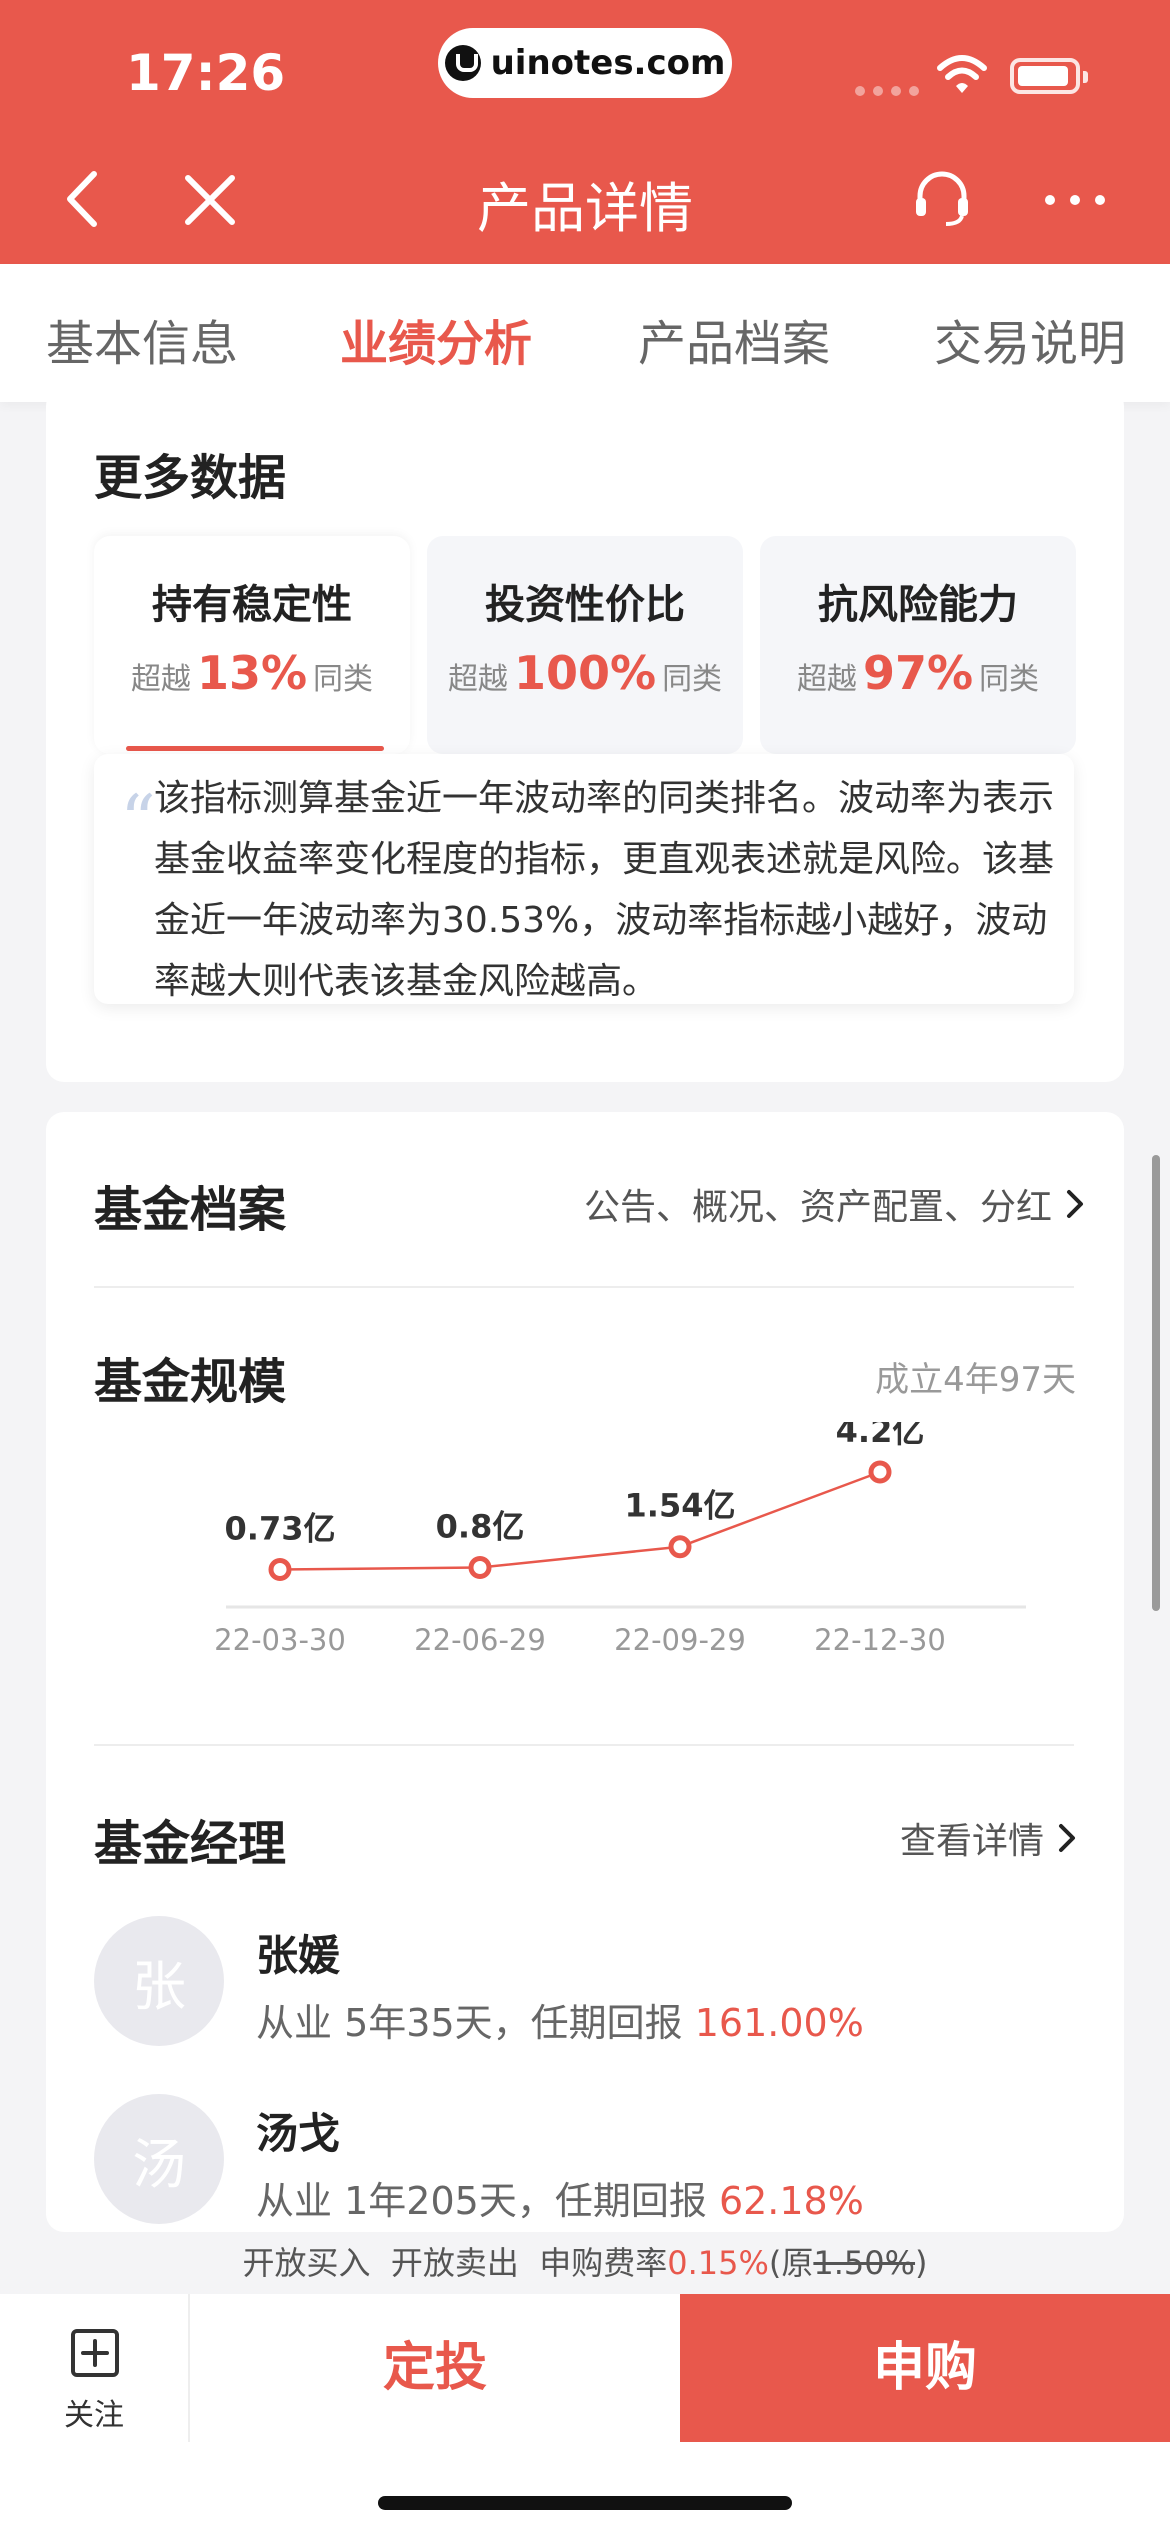 This screenshot has height=2532, width=1170. I want to click on tab-bar: 基本信息 业绩分析 产品档案 交易说明, so click(585, 333).